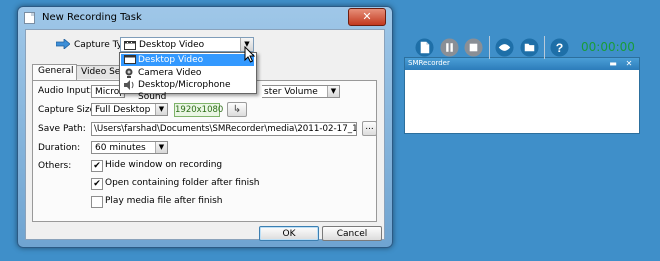 The width and height of the screenshot is (660, 261). Describe the element at coordinates (205, 18) in the screenshot. I see `dialog-titlebar: New Recording Task ✕` at that location.